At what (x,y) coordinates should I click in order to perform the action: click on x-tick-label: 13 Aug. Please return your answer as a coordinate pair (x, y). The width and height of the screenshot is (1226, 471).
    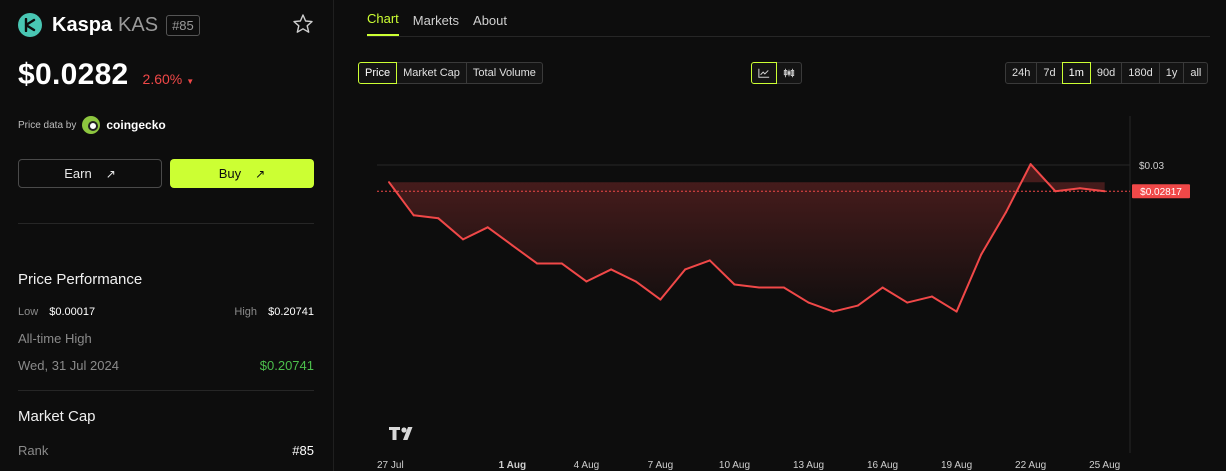
    Looking at the image, I should click on (808, 465).